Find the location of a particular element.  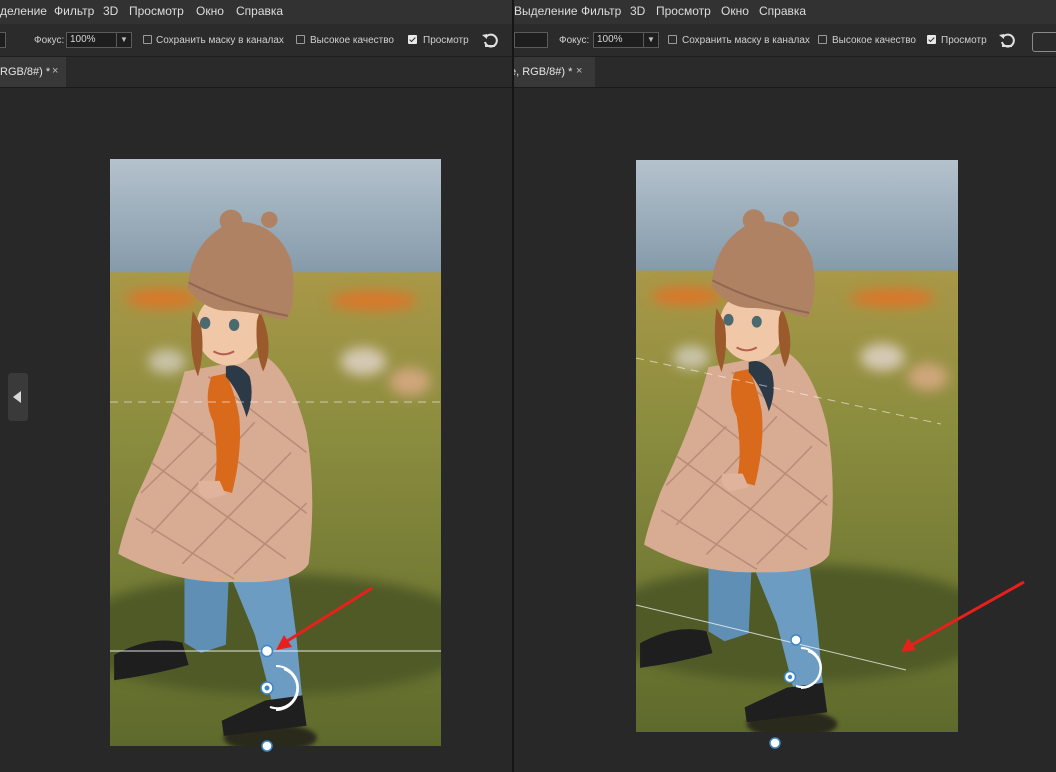

menu-bar: деление Фильтр 3D Просмотр Окно Справка is located at coordinates (256, 12).